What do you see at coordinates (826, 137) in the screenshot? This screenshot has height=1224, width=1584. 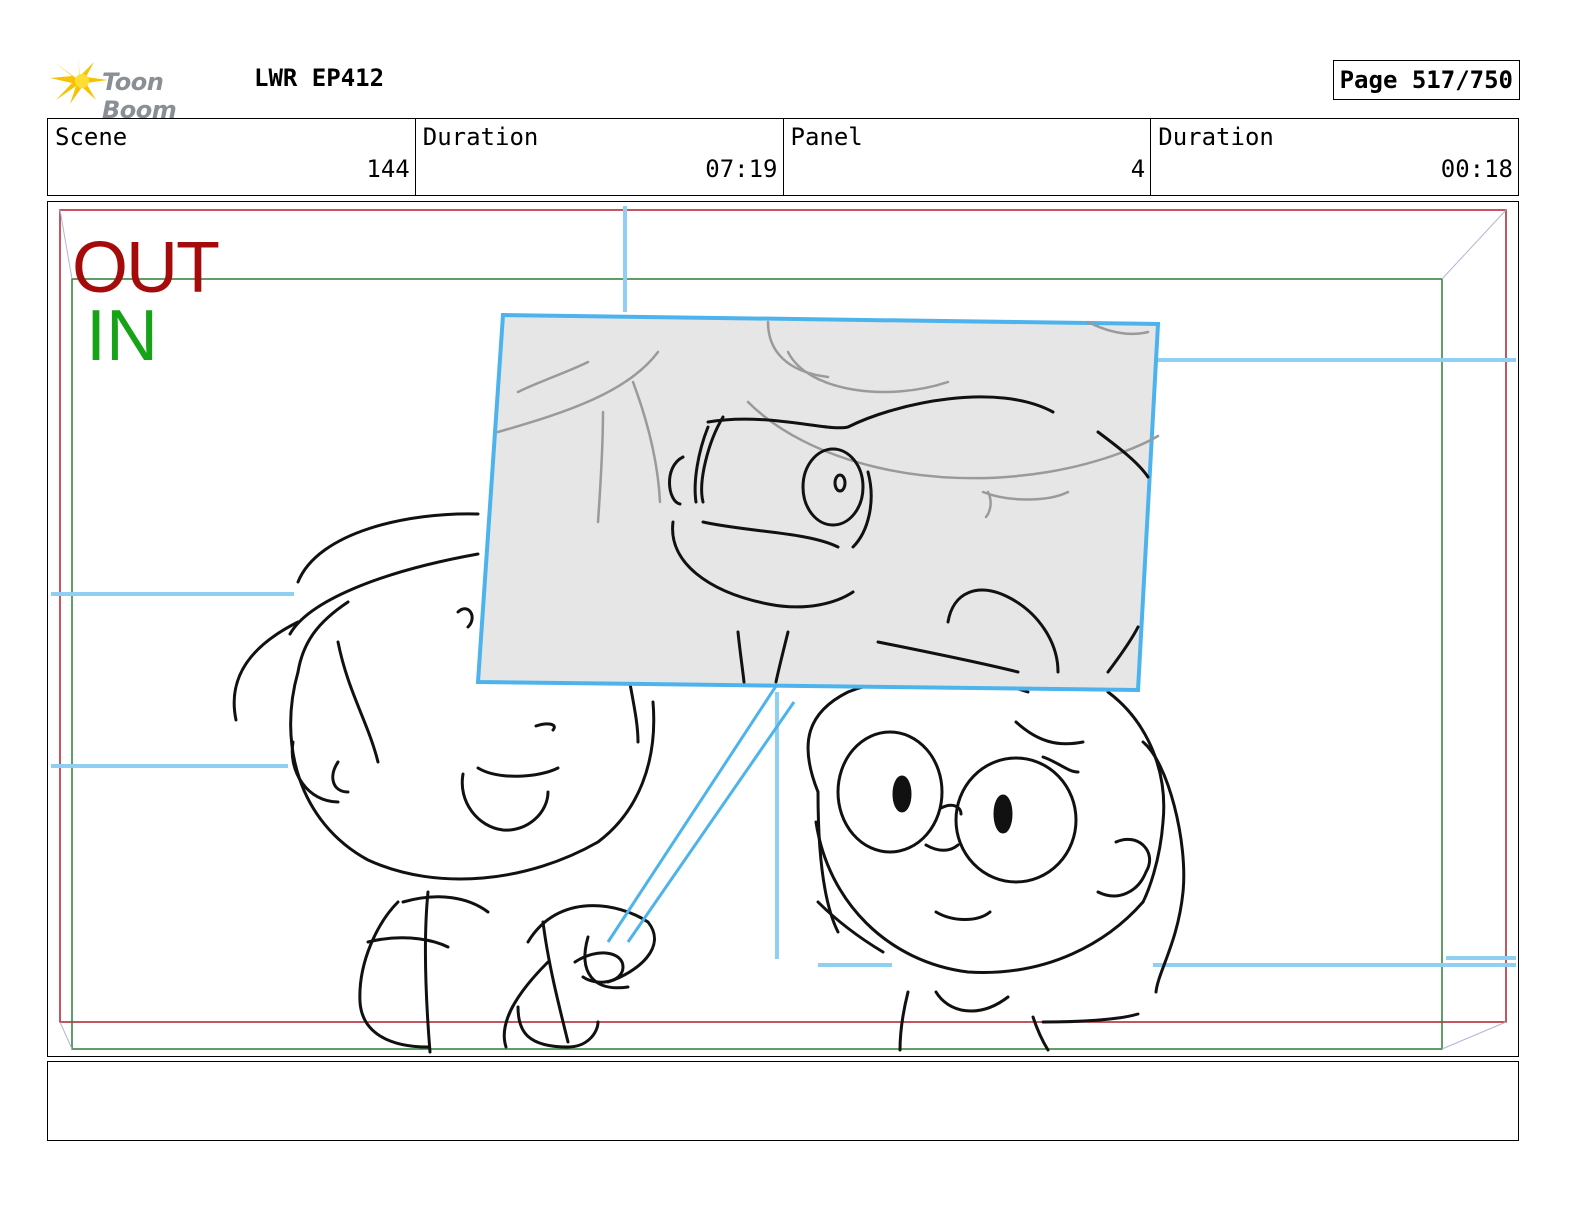 I see `panel-label: Panel` at bounding box center [826, 137].